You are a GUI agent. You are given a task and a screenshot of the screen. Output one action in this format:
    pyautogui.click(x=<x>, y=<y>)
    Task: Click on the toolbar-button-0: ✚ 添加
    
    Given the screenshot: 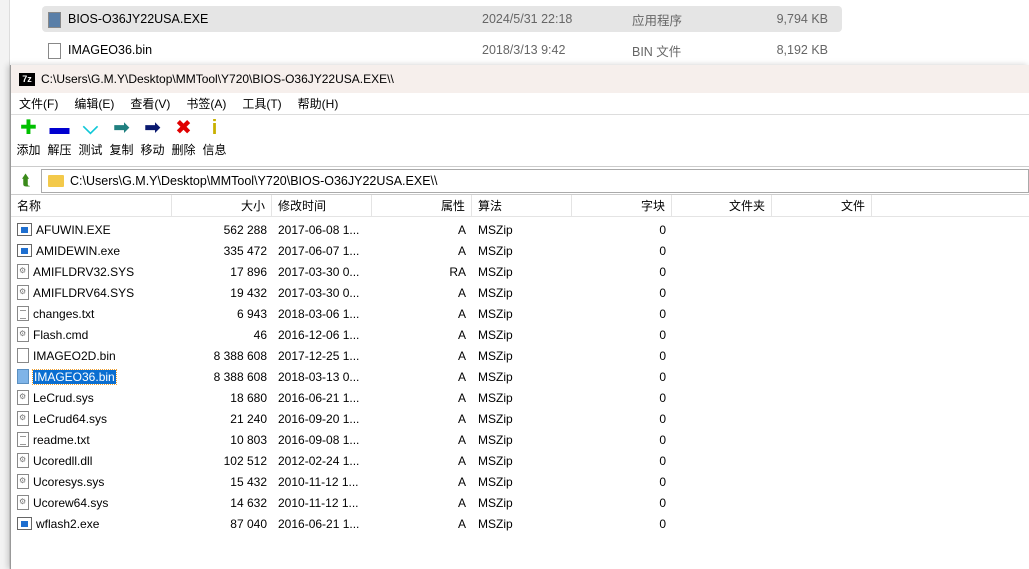 What is the action you would take?
    pyautogui.click(x=28, y=140)
    